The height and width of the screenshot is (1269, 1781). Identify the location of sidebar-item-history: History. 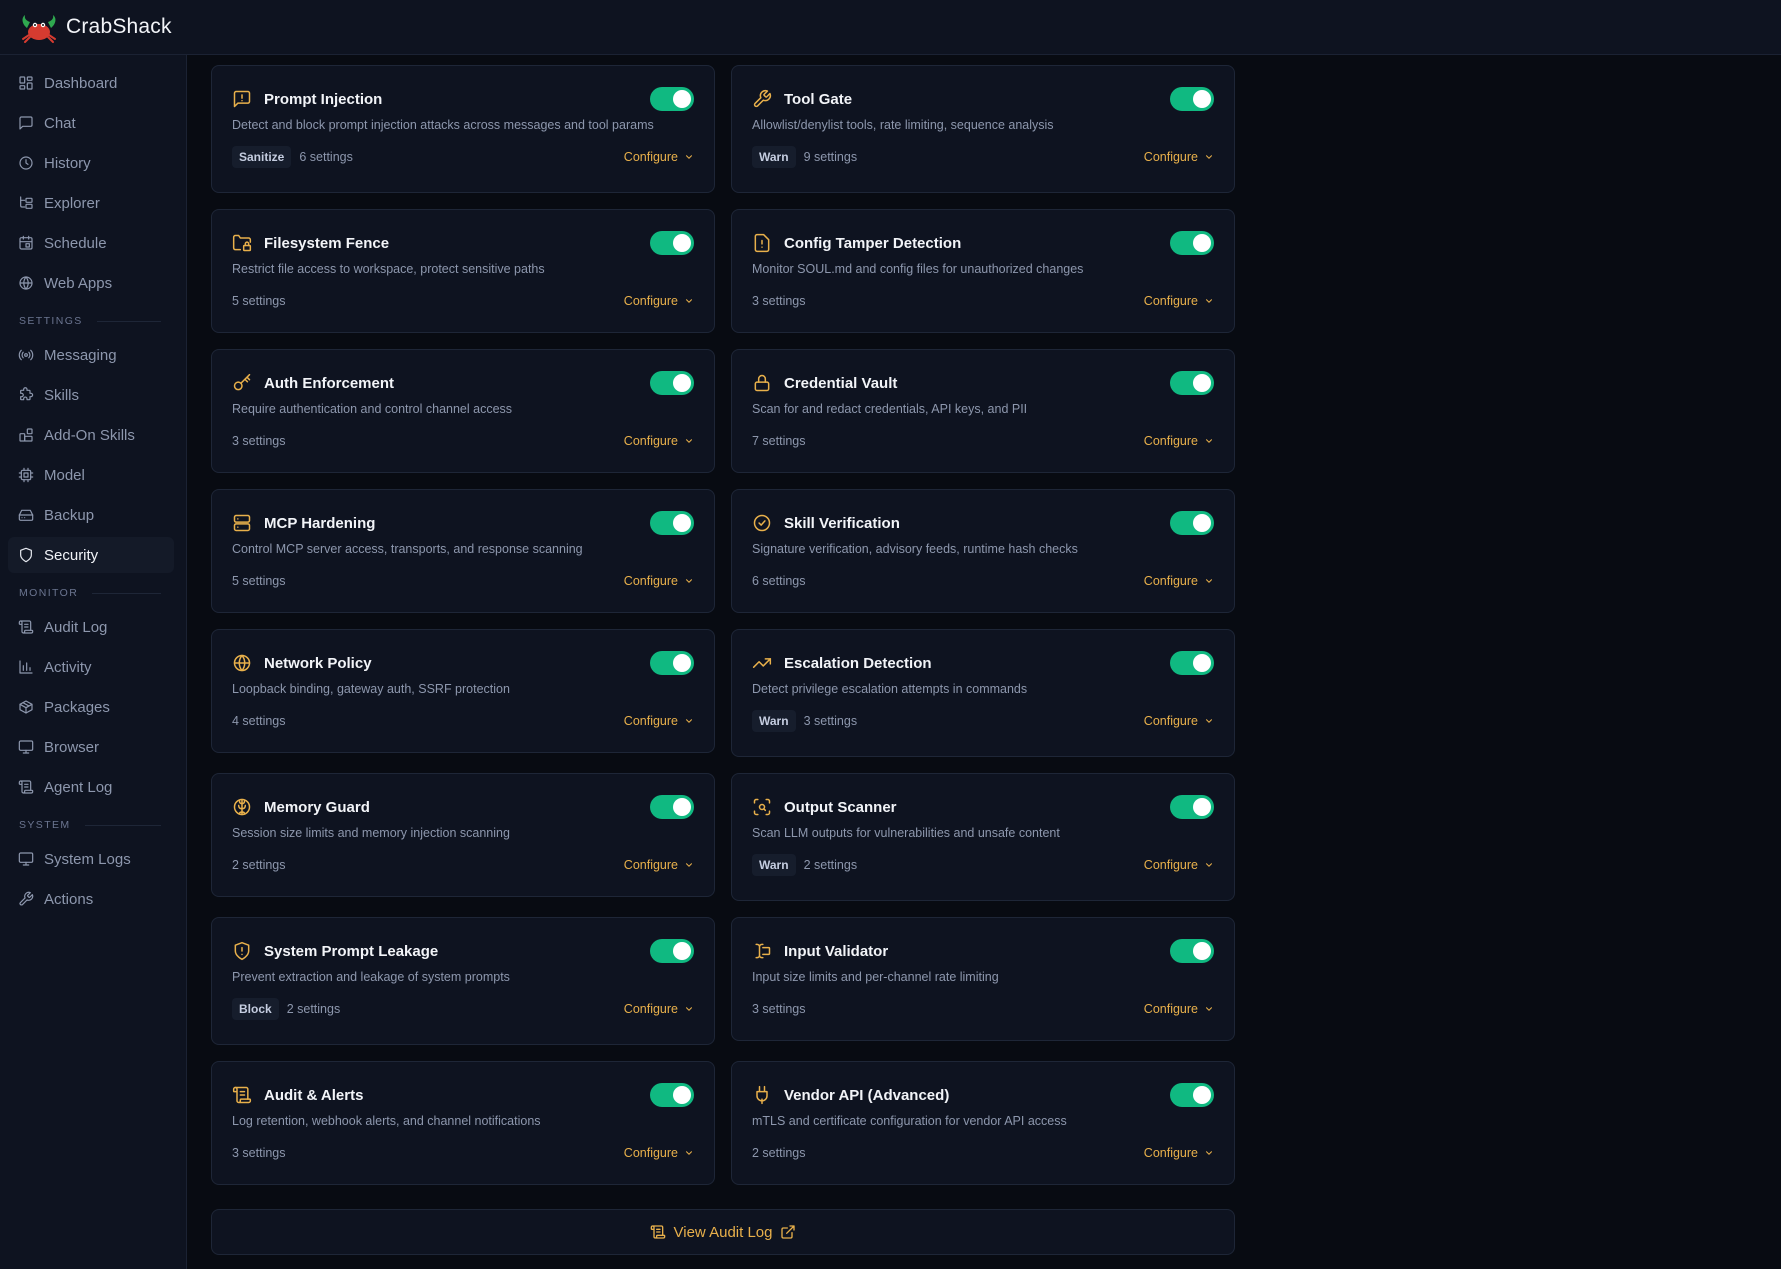
(91, 163).